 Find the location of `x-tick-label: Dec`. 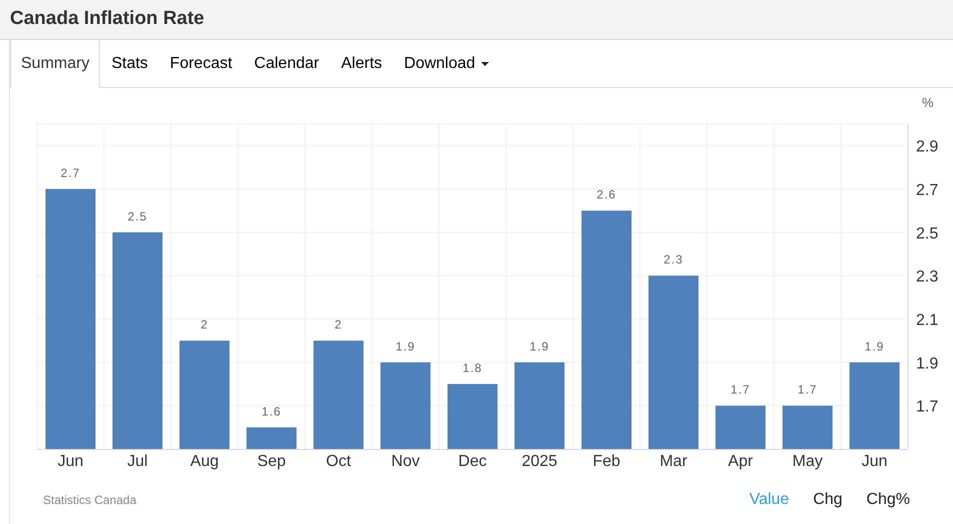

x-tick-label: Dec is located at coordinates (472, 461).